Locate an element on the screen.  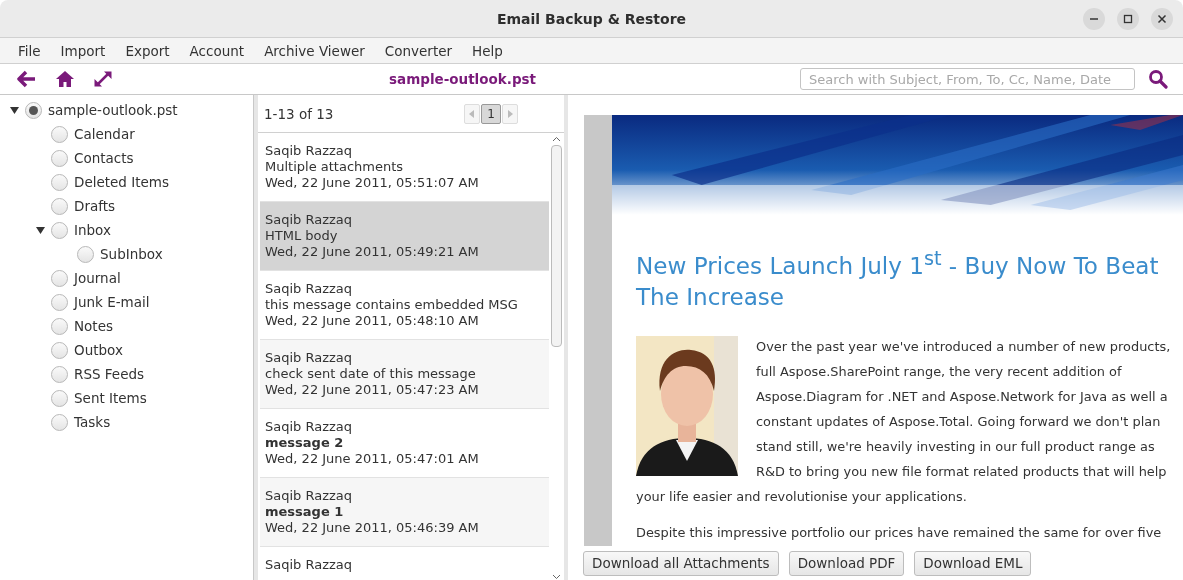
folder-item: Journal is located at coordinates (97, 278).